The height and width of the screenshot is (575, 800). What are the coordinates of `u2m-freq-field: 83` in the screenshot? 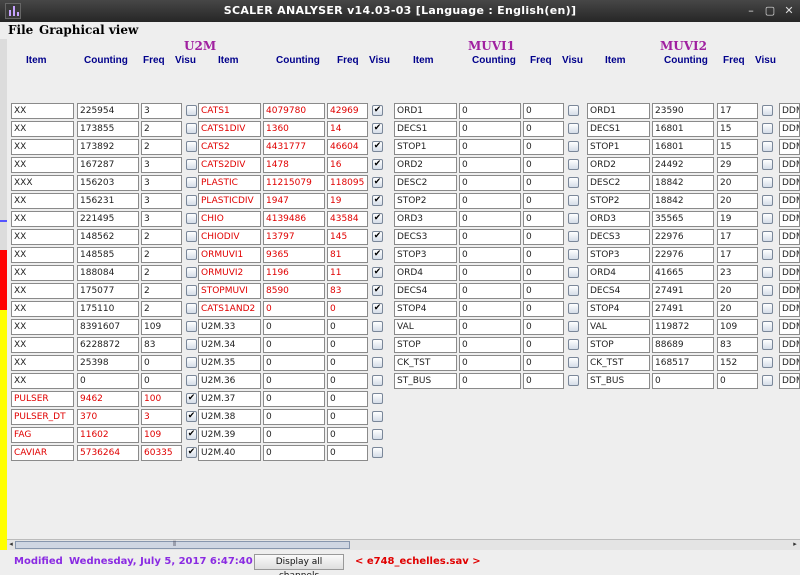 It's located at (347, 291).